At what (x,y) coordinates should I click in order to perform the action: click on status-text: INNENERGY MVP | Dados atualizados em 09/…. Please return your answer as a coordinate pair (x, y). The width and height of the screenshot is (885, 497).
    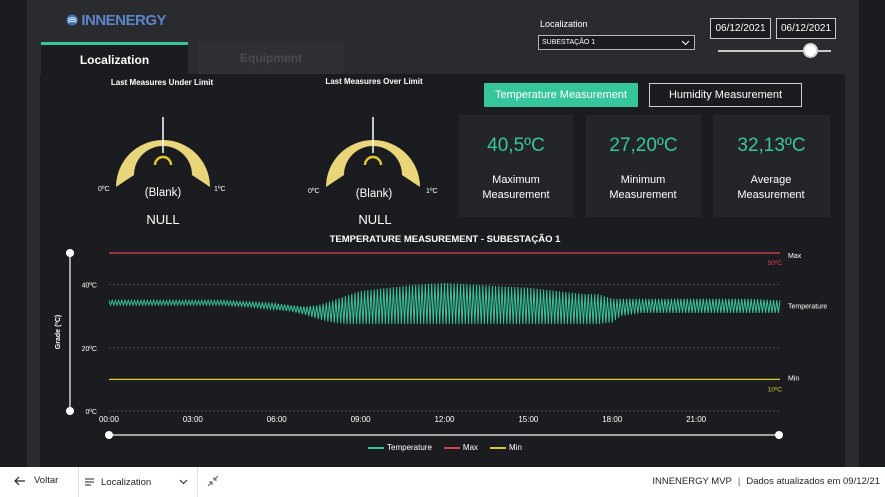
    Looking at the image, I should click on (766, 481).